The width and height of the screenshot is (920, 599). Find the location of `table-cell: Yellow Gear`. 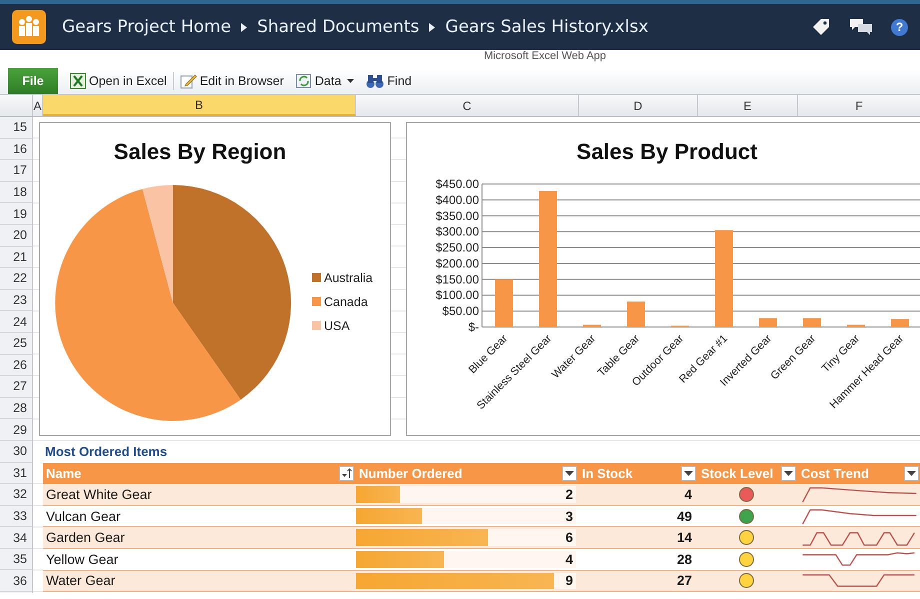

table-cell: Yellow Gear is located at coordinates (82, 559).